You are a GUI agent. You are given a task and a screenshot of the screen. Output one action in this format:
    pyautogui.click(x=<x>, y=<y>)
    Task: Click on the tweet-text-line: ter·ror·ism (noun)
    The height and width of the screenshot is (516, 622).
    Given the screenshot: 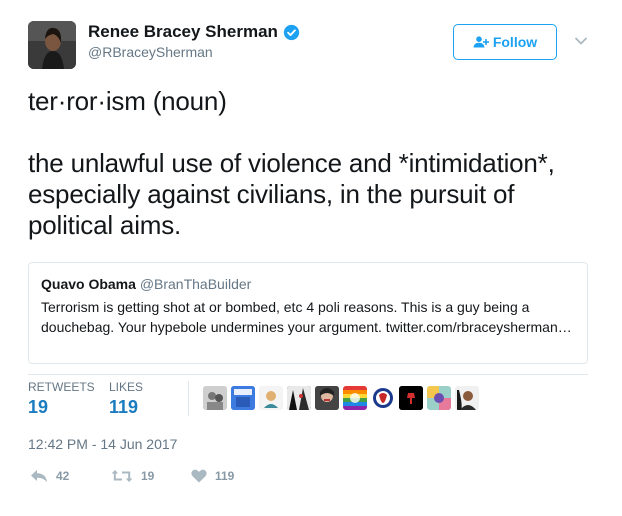 What is the action you would take?
    pyautogui.click(x=127, y=101)
    